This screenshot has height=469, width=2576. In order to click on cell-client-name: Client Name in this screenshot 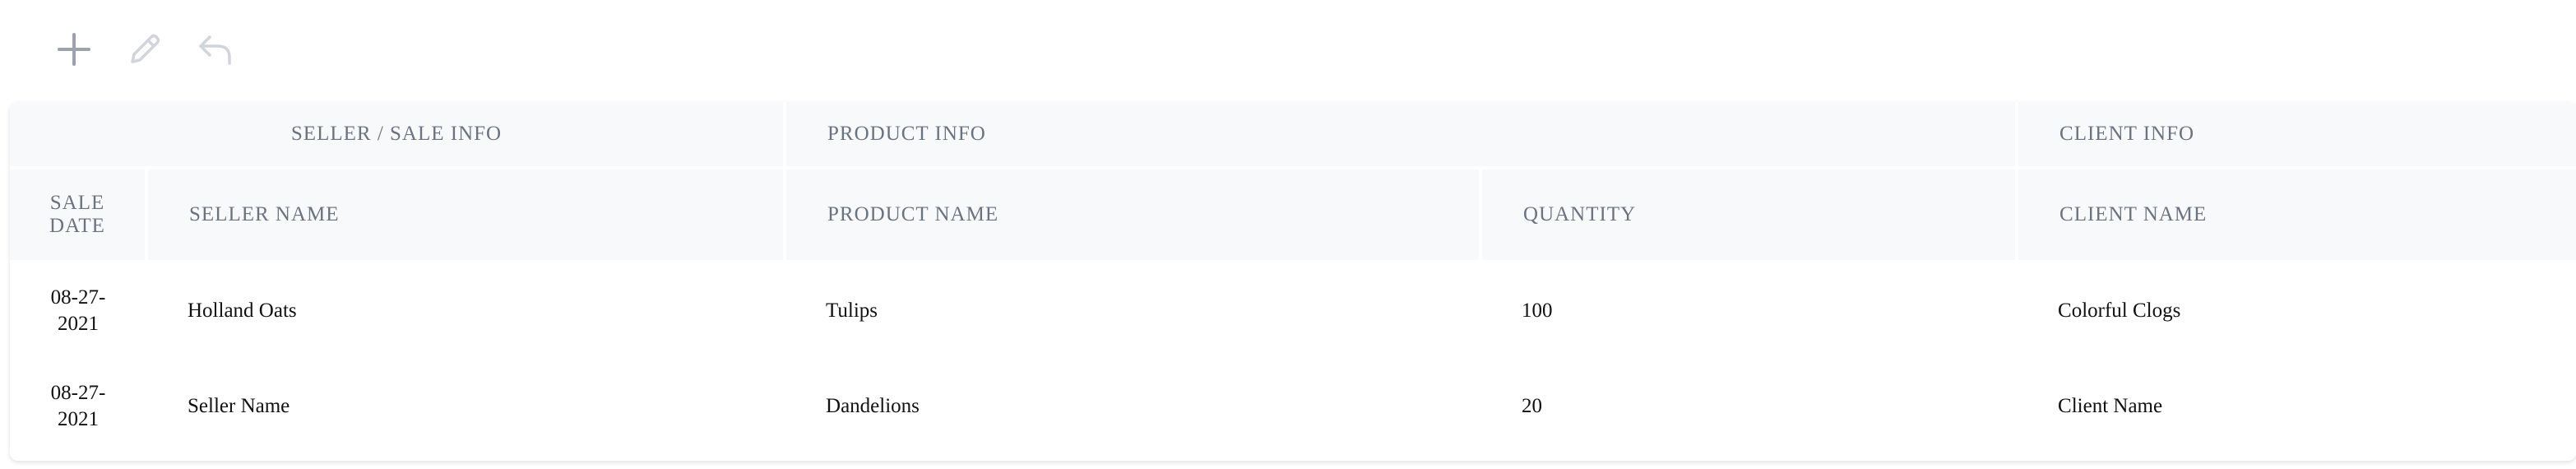, I will do `click(2297, 406)`.